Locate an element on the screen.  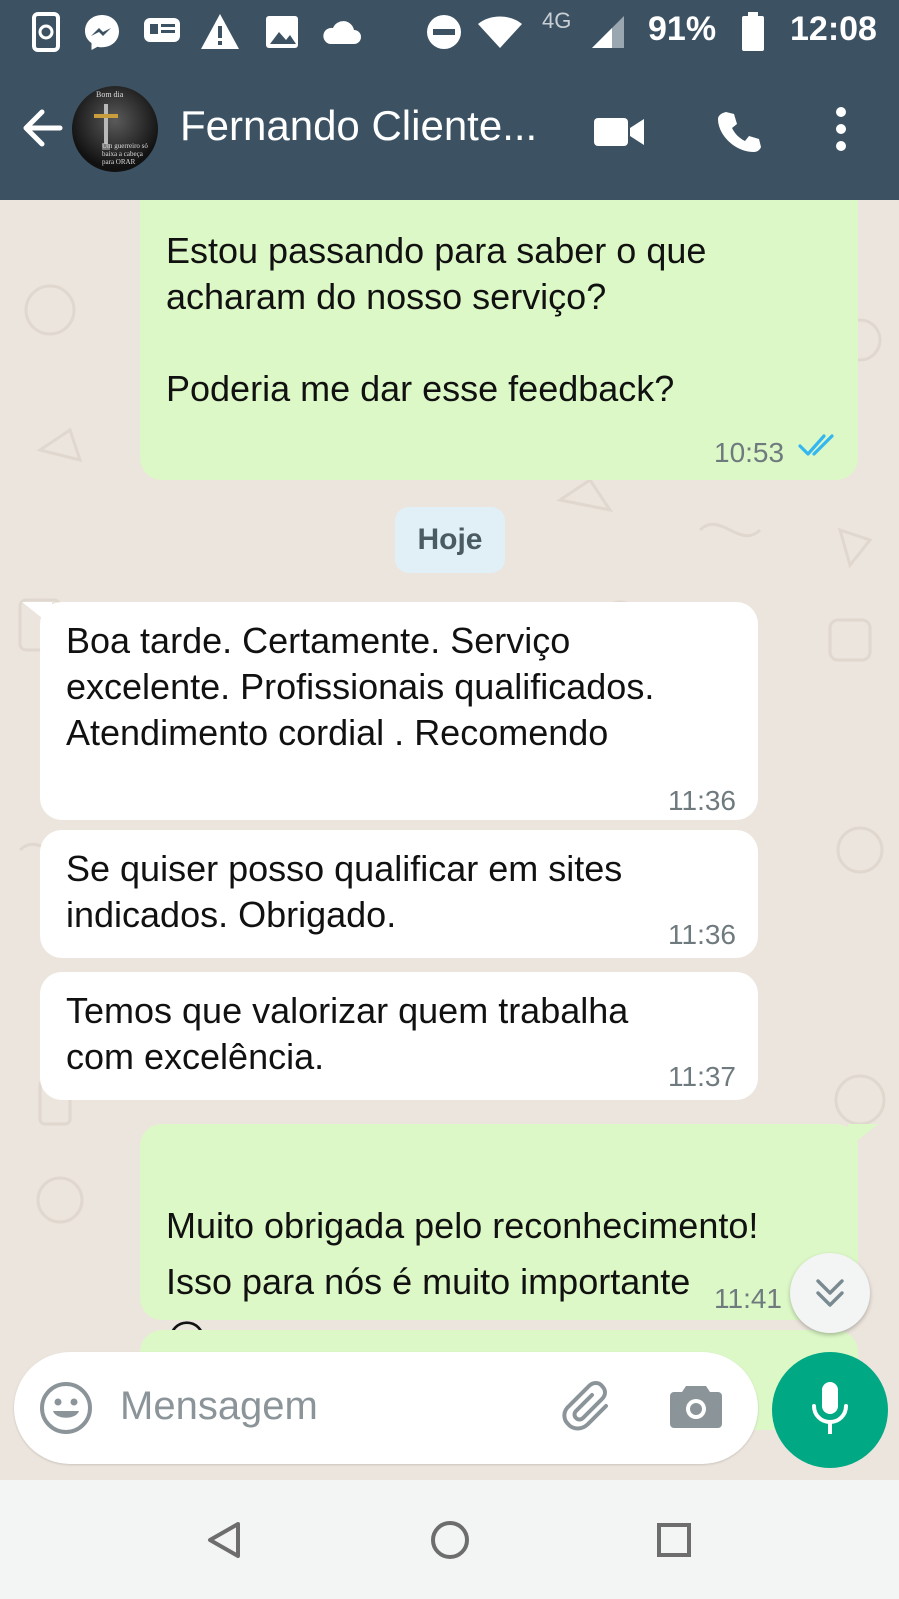
scroll-to-bottom-button is located at coordinates (830, 1293).